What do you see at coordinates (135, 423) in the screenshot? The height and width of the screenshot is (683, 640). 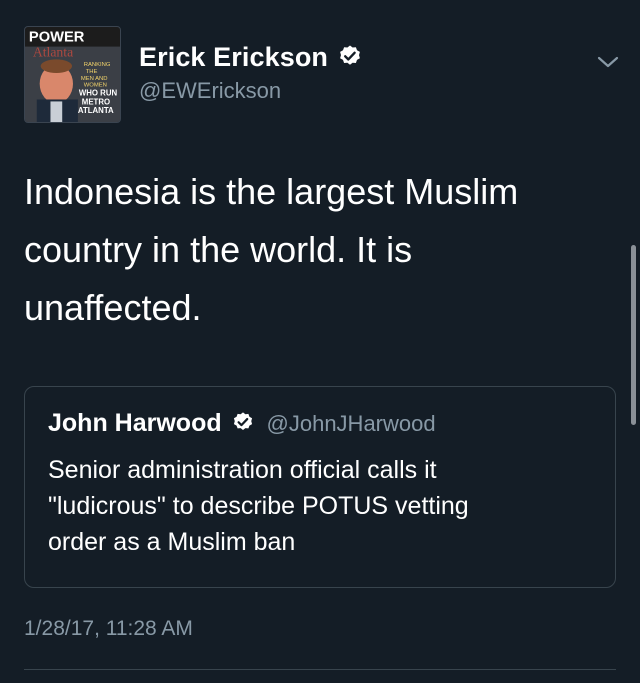 I see `quoted-author-name: John Harwood` at bounding box center [135, 423].